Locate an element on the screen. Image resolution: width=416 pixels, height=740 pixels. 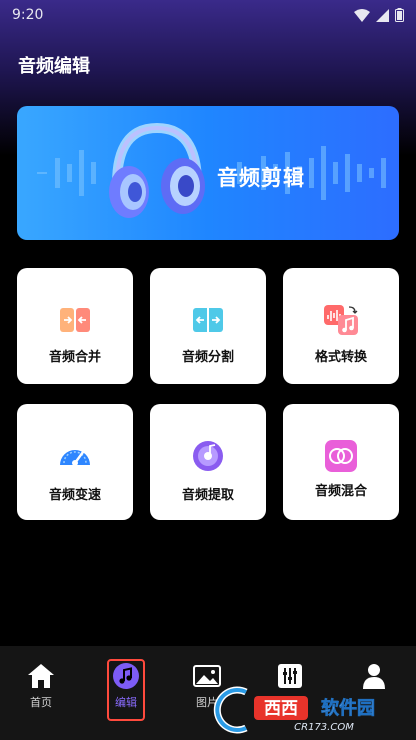
svg-text: 软件园 is located at coordinates (348, 708).